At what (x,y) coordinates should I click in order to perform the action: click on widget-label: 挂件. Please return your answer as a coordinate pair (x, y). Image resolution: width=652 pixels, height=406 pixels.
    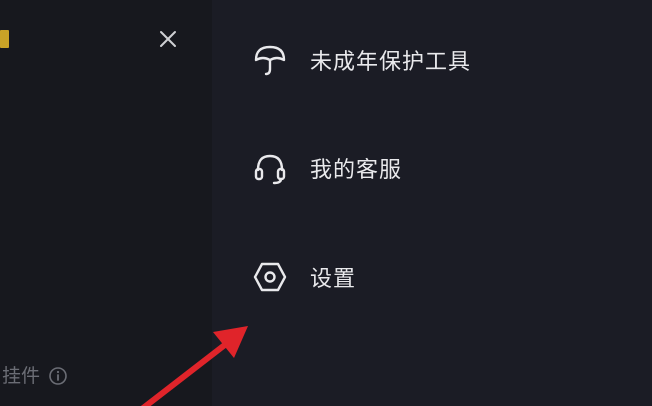
    Looking at the image, I should click on (34, 376).